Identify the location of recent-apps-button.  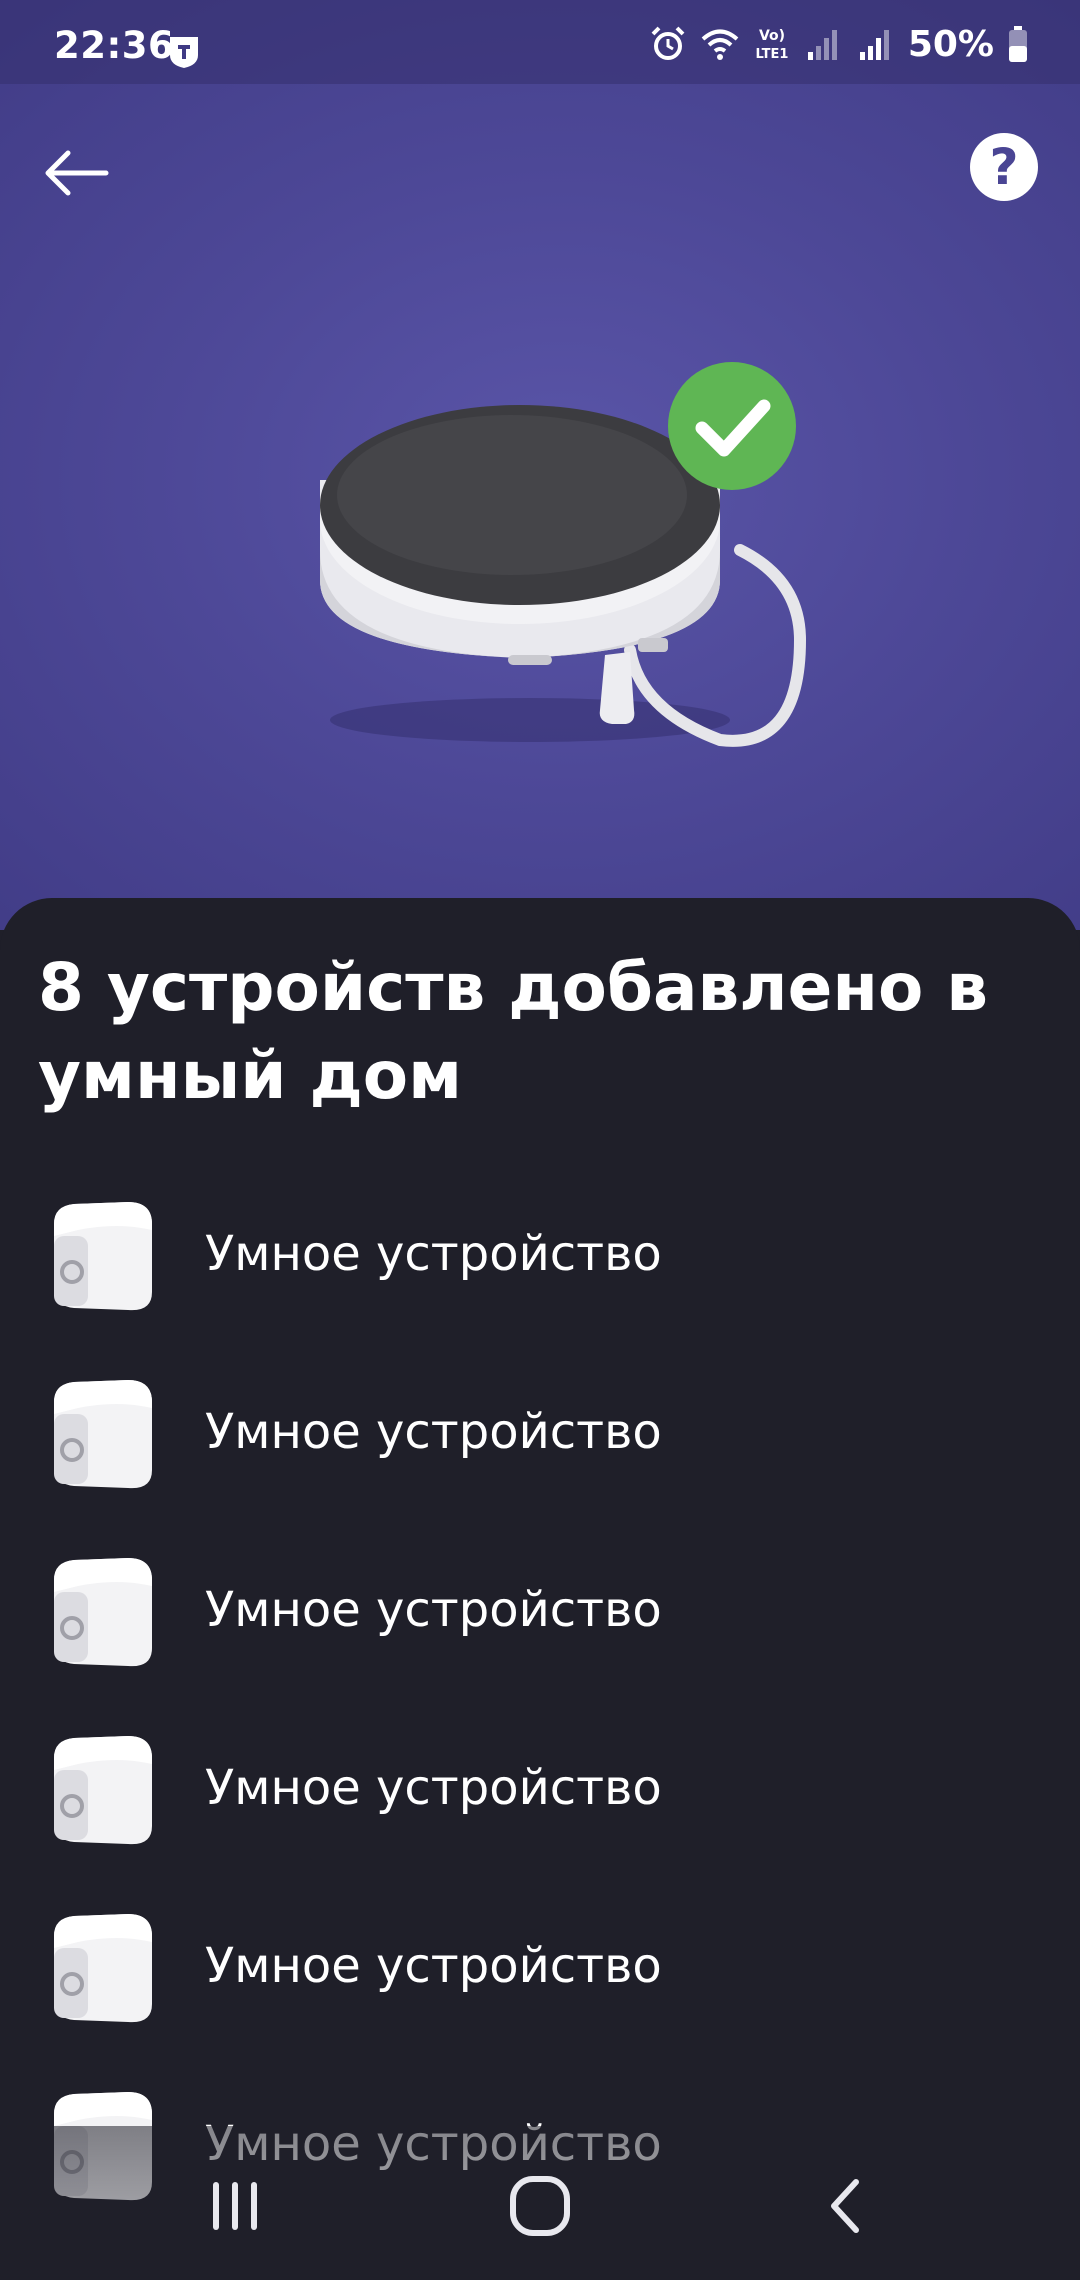
(235, 2206).